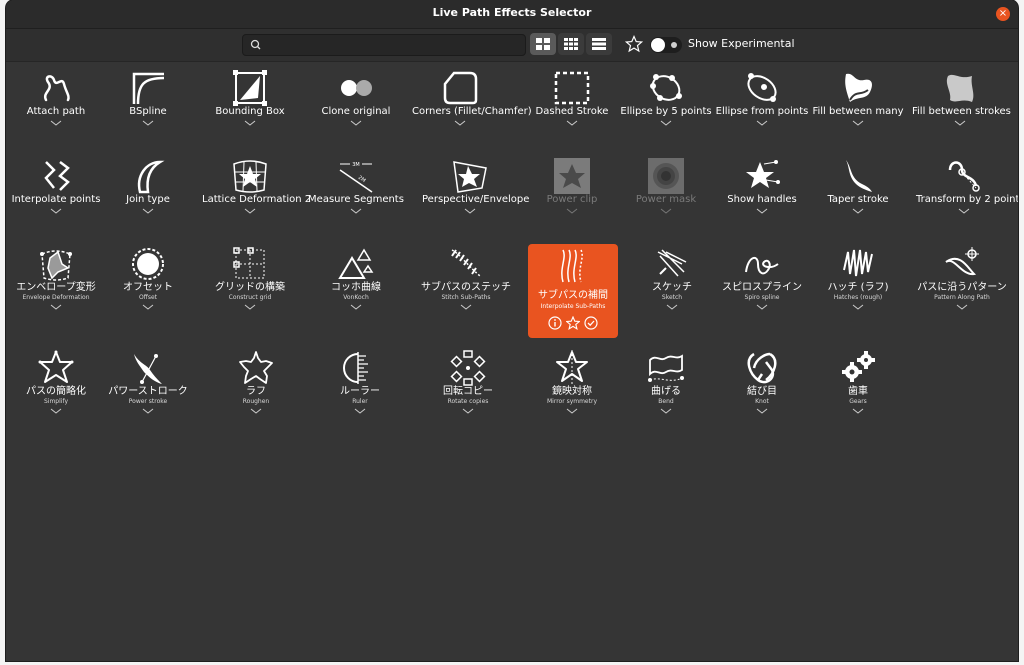 Image resolution: width=1024 pixels, height=665 pixels. Describe the element at coordinates (257, 186) in the screenshot. I see `effect-lattice-deformation-2: Lattice Deformation 2` at that location.